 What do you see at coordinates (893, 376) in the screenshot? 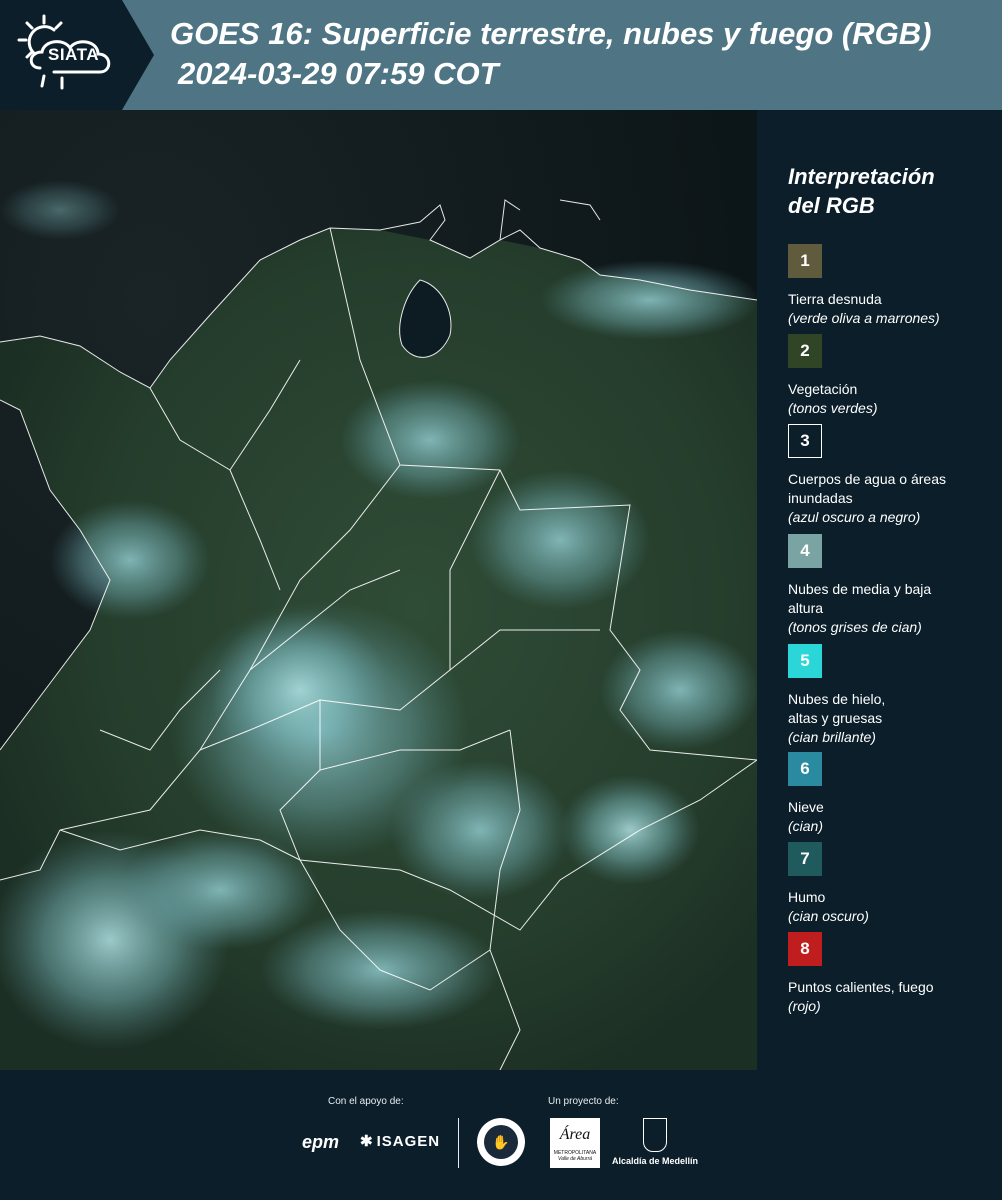
I see `legend-item-vegetation: 2 Vegetación (tonos verdes)` at bounding box center [893, 376].